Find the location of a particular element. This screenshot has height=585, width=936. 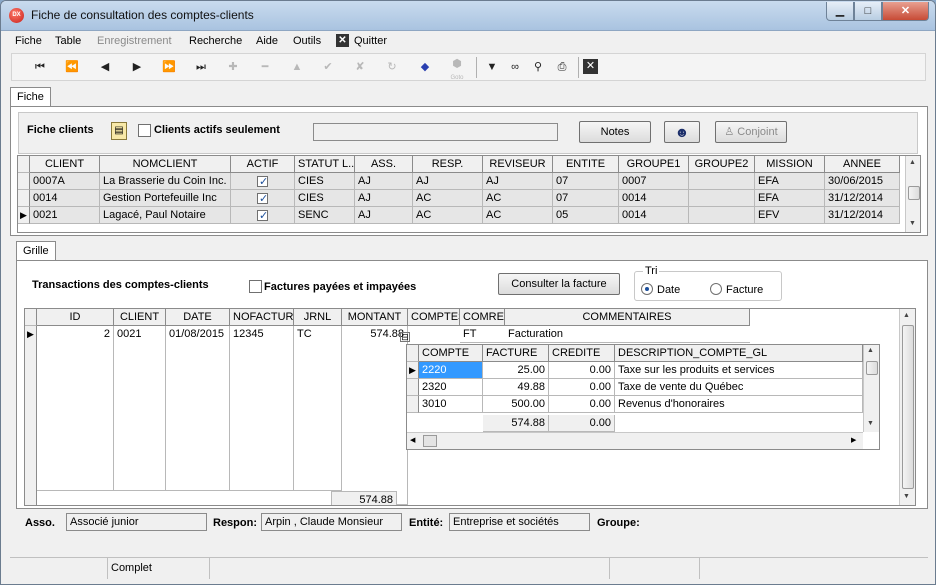

clients-cell: La Brasserie du Coin Inc. is located at coordinates (165, 181).